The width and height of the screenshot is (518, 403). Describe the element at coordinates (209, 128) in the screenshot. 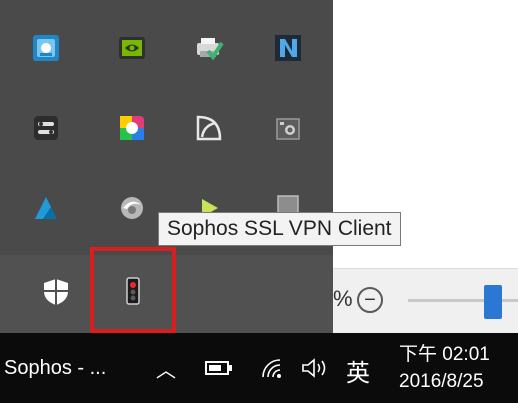

I see `gauge-icon` at that location.